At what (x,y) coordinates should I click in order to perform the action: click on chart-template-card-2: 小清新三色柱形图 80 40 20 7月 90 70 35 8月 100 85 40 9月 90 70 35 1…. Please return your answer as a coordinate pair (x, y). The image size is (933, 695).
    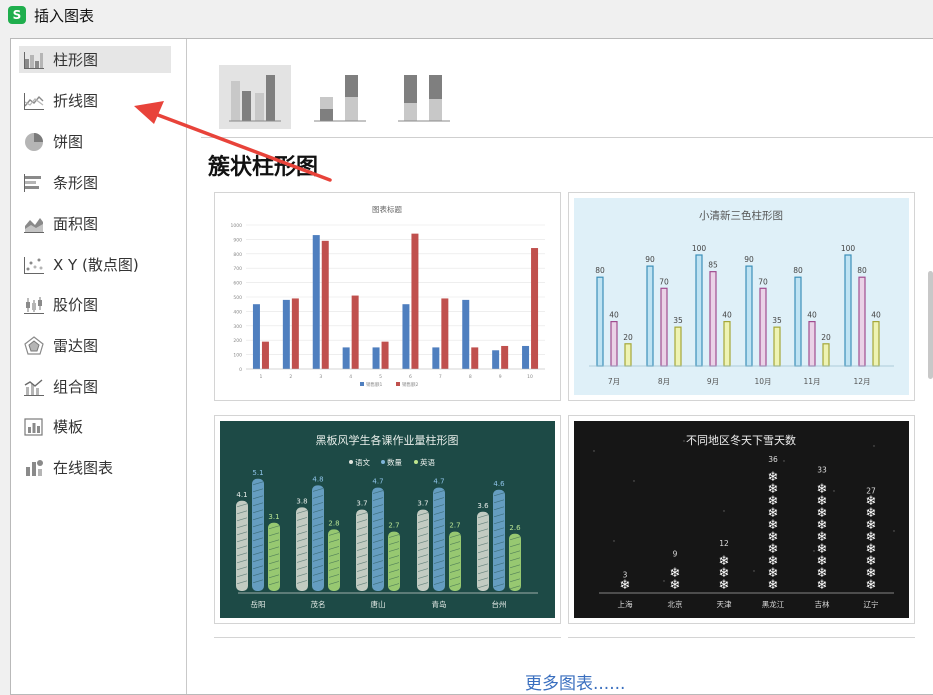
    Looking at the image, I should click on (741, 296).